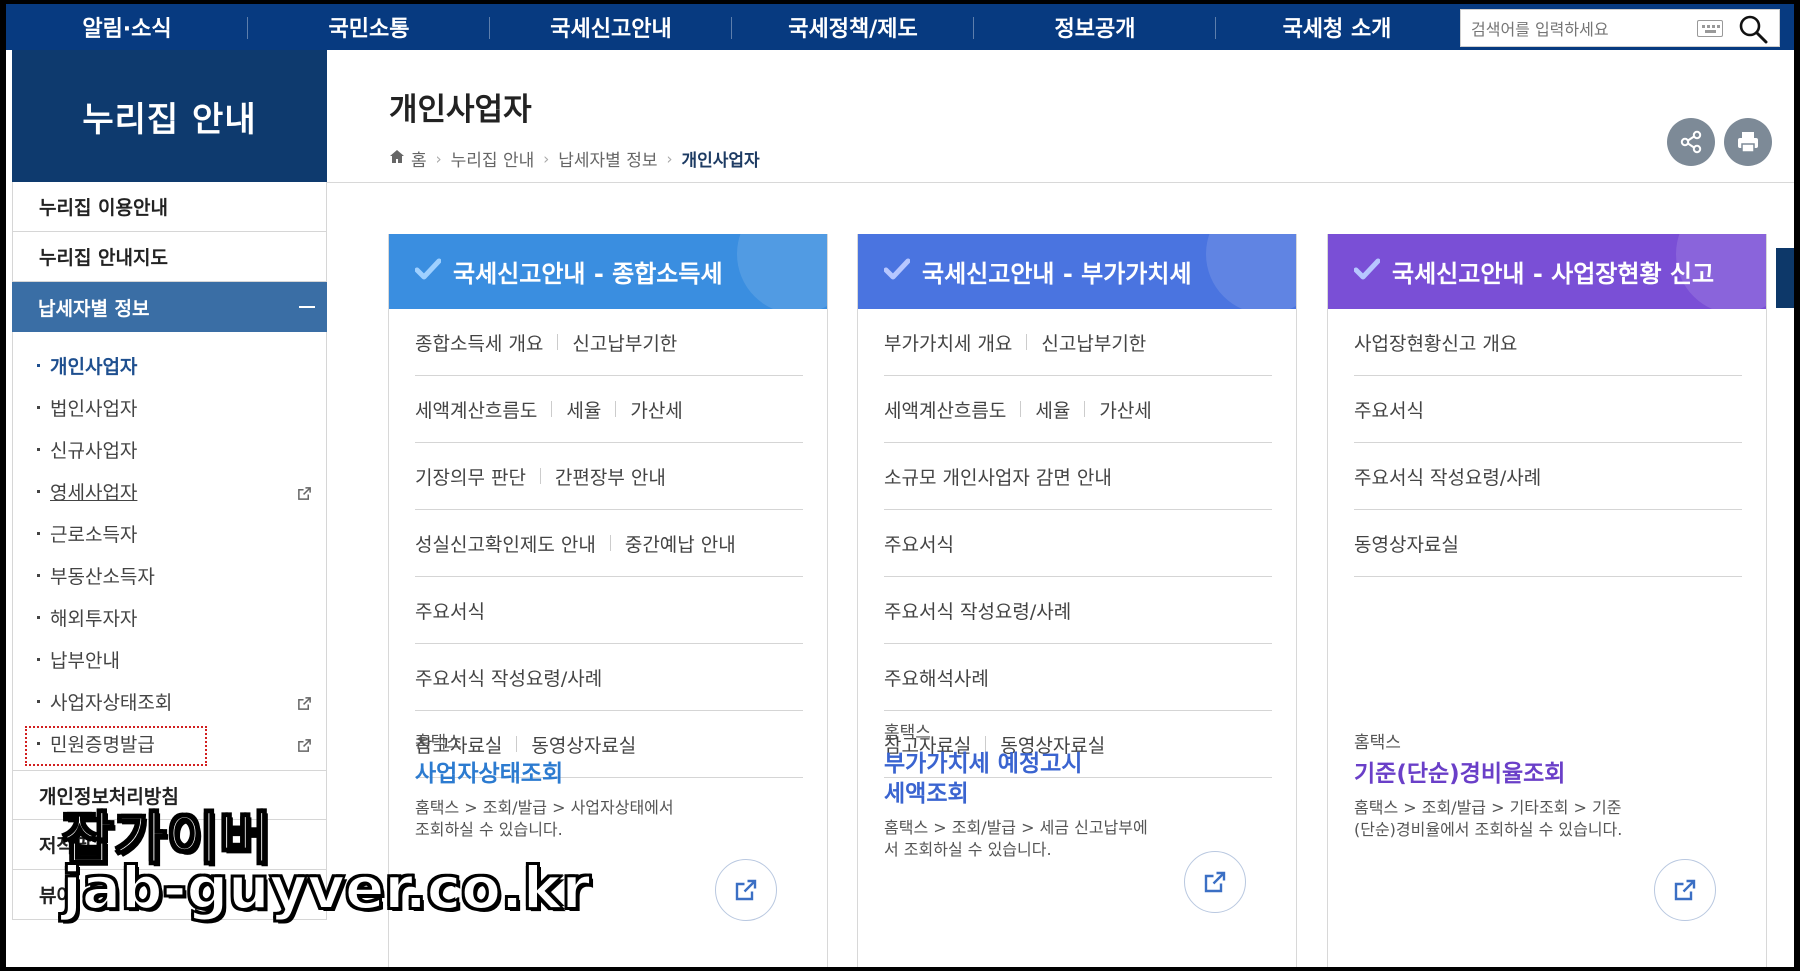 The width and height of the screenshot is (1800, 971). Describe the element at coordinates (1581, 29) in the screenshot. I see `search-input` at that location.